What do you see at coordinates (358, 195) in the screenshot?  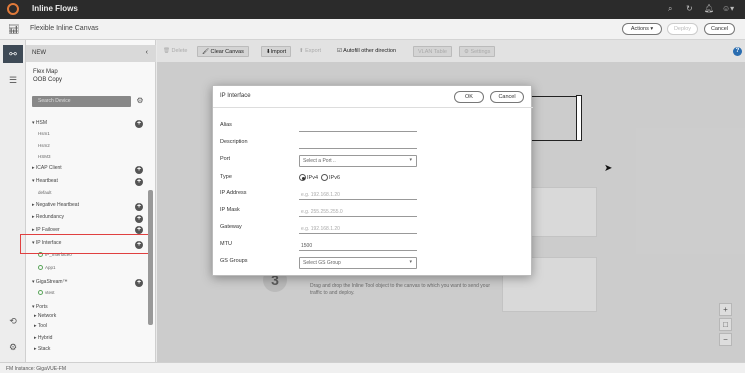 I see `ip-address-input: e.g. 192.168.1.20` at bounding box center [358, 195].